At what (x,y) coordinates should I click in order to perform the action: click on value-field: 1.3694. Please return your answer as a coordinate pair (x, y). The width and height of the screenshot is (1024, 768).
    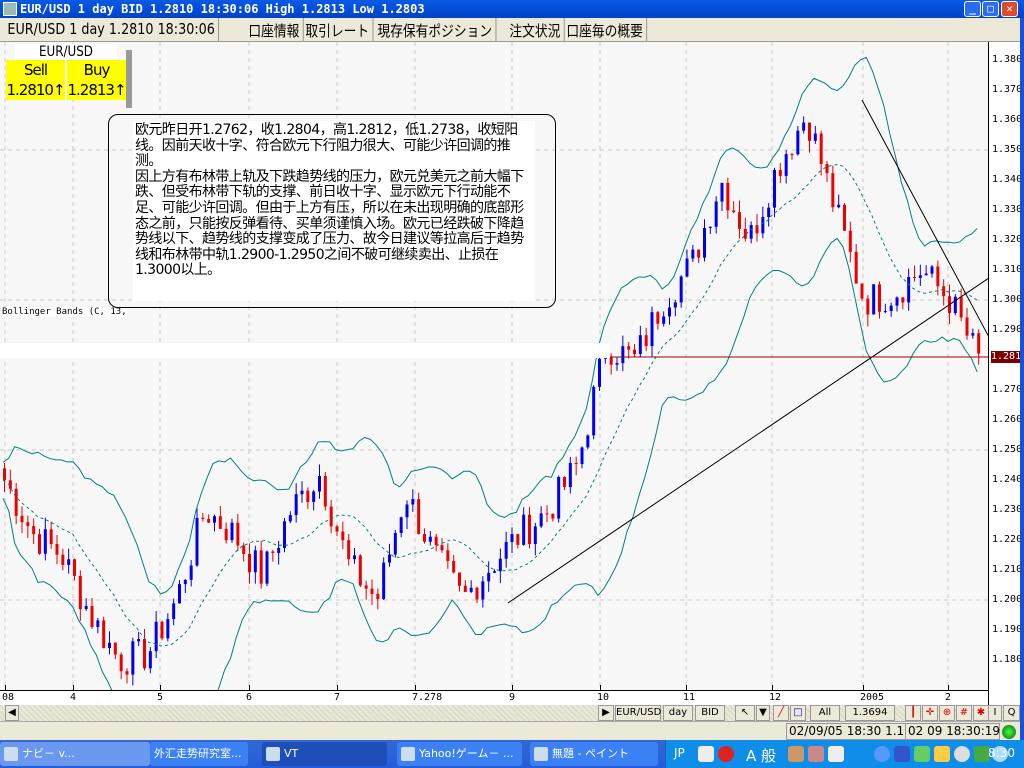
    Looking at the image, I should click on (870, 713).